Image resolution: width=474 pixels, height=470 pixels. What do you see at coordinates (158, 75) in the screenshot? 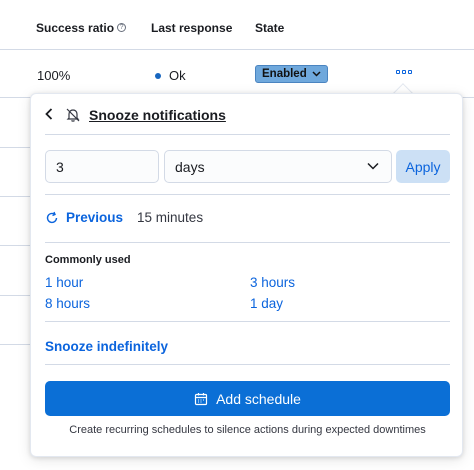
I see `status-dot-icon` at bounding box center [158, 75].